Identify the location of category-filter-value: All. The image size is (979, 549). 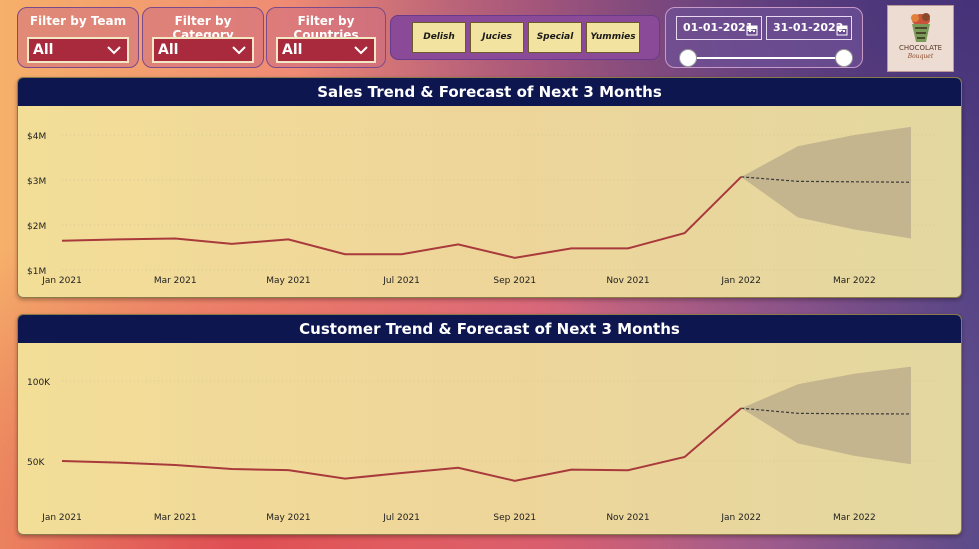
(168, 50).